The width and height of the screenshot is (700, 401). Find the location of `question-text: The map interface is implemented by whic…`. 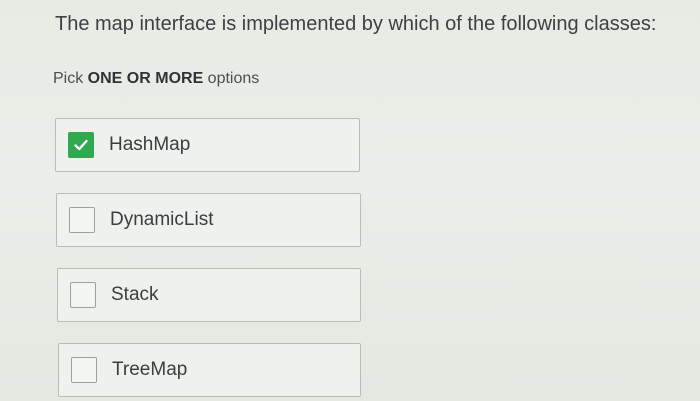

question-text: The map interface is implemented by whic… is located at coordinates (356, 24).